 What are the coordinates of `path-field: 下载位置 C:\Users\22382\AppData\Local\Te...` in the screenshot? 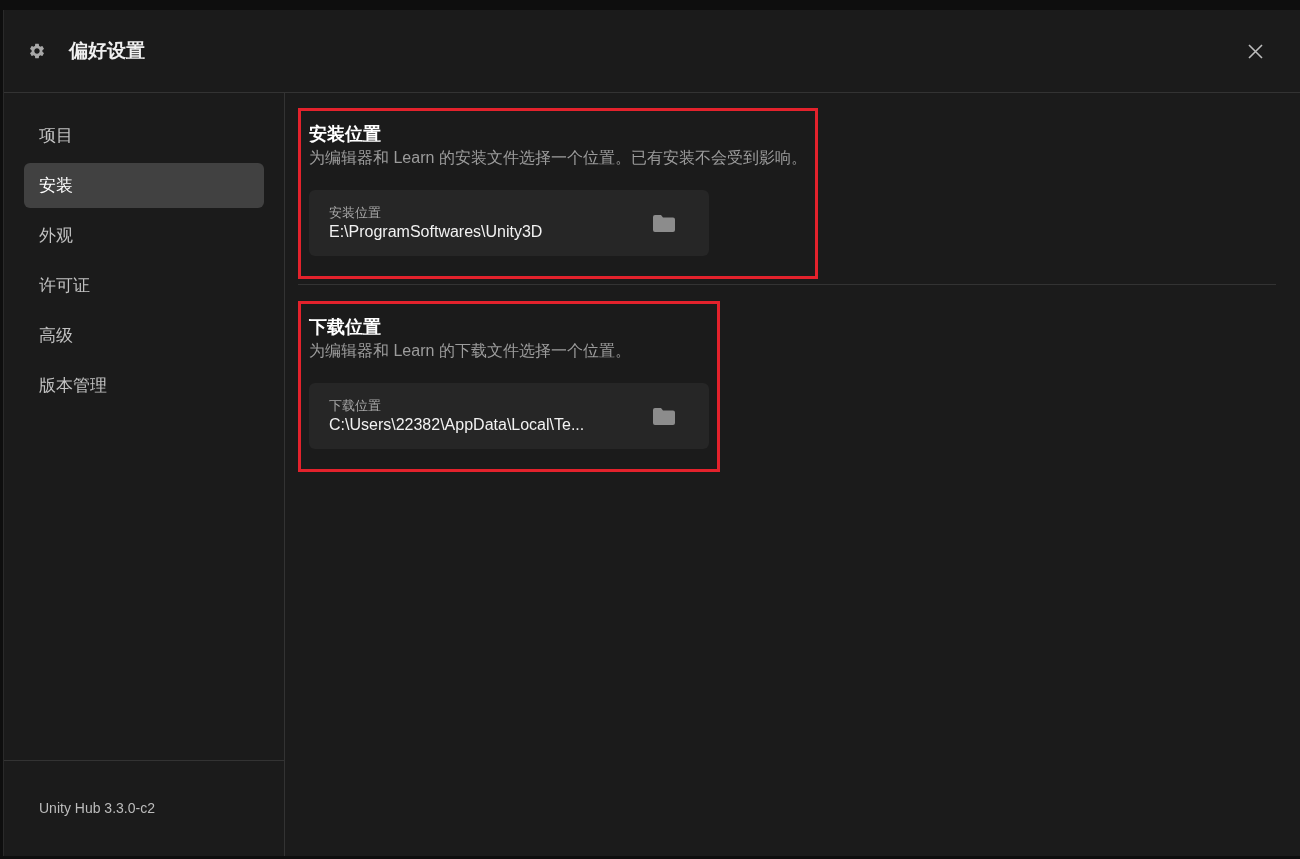 It's located at (509, 416).